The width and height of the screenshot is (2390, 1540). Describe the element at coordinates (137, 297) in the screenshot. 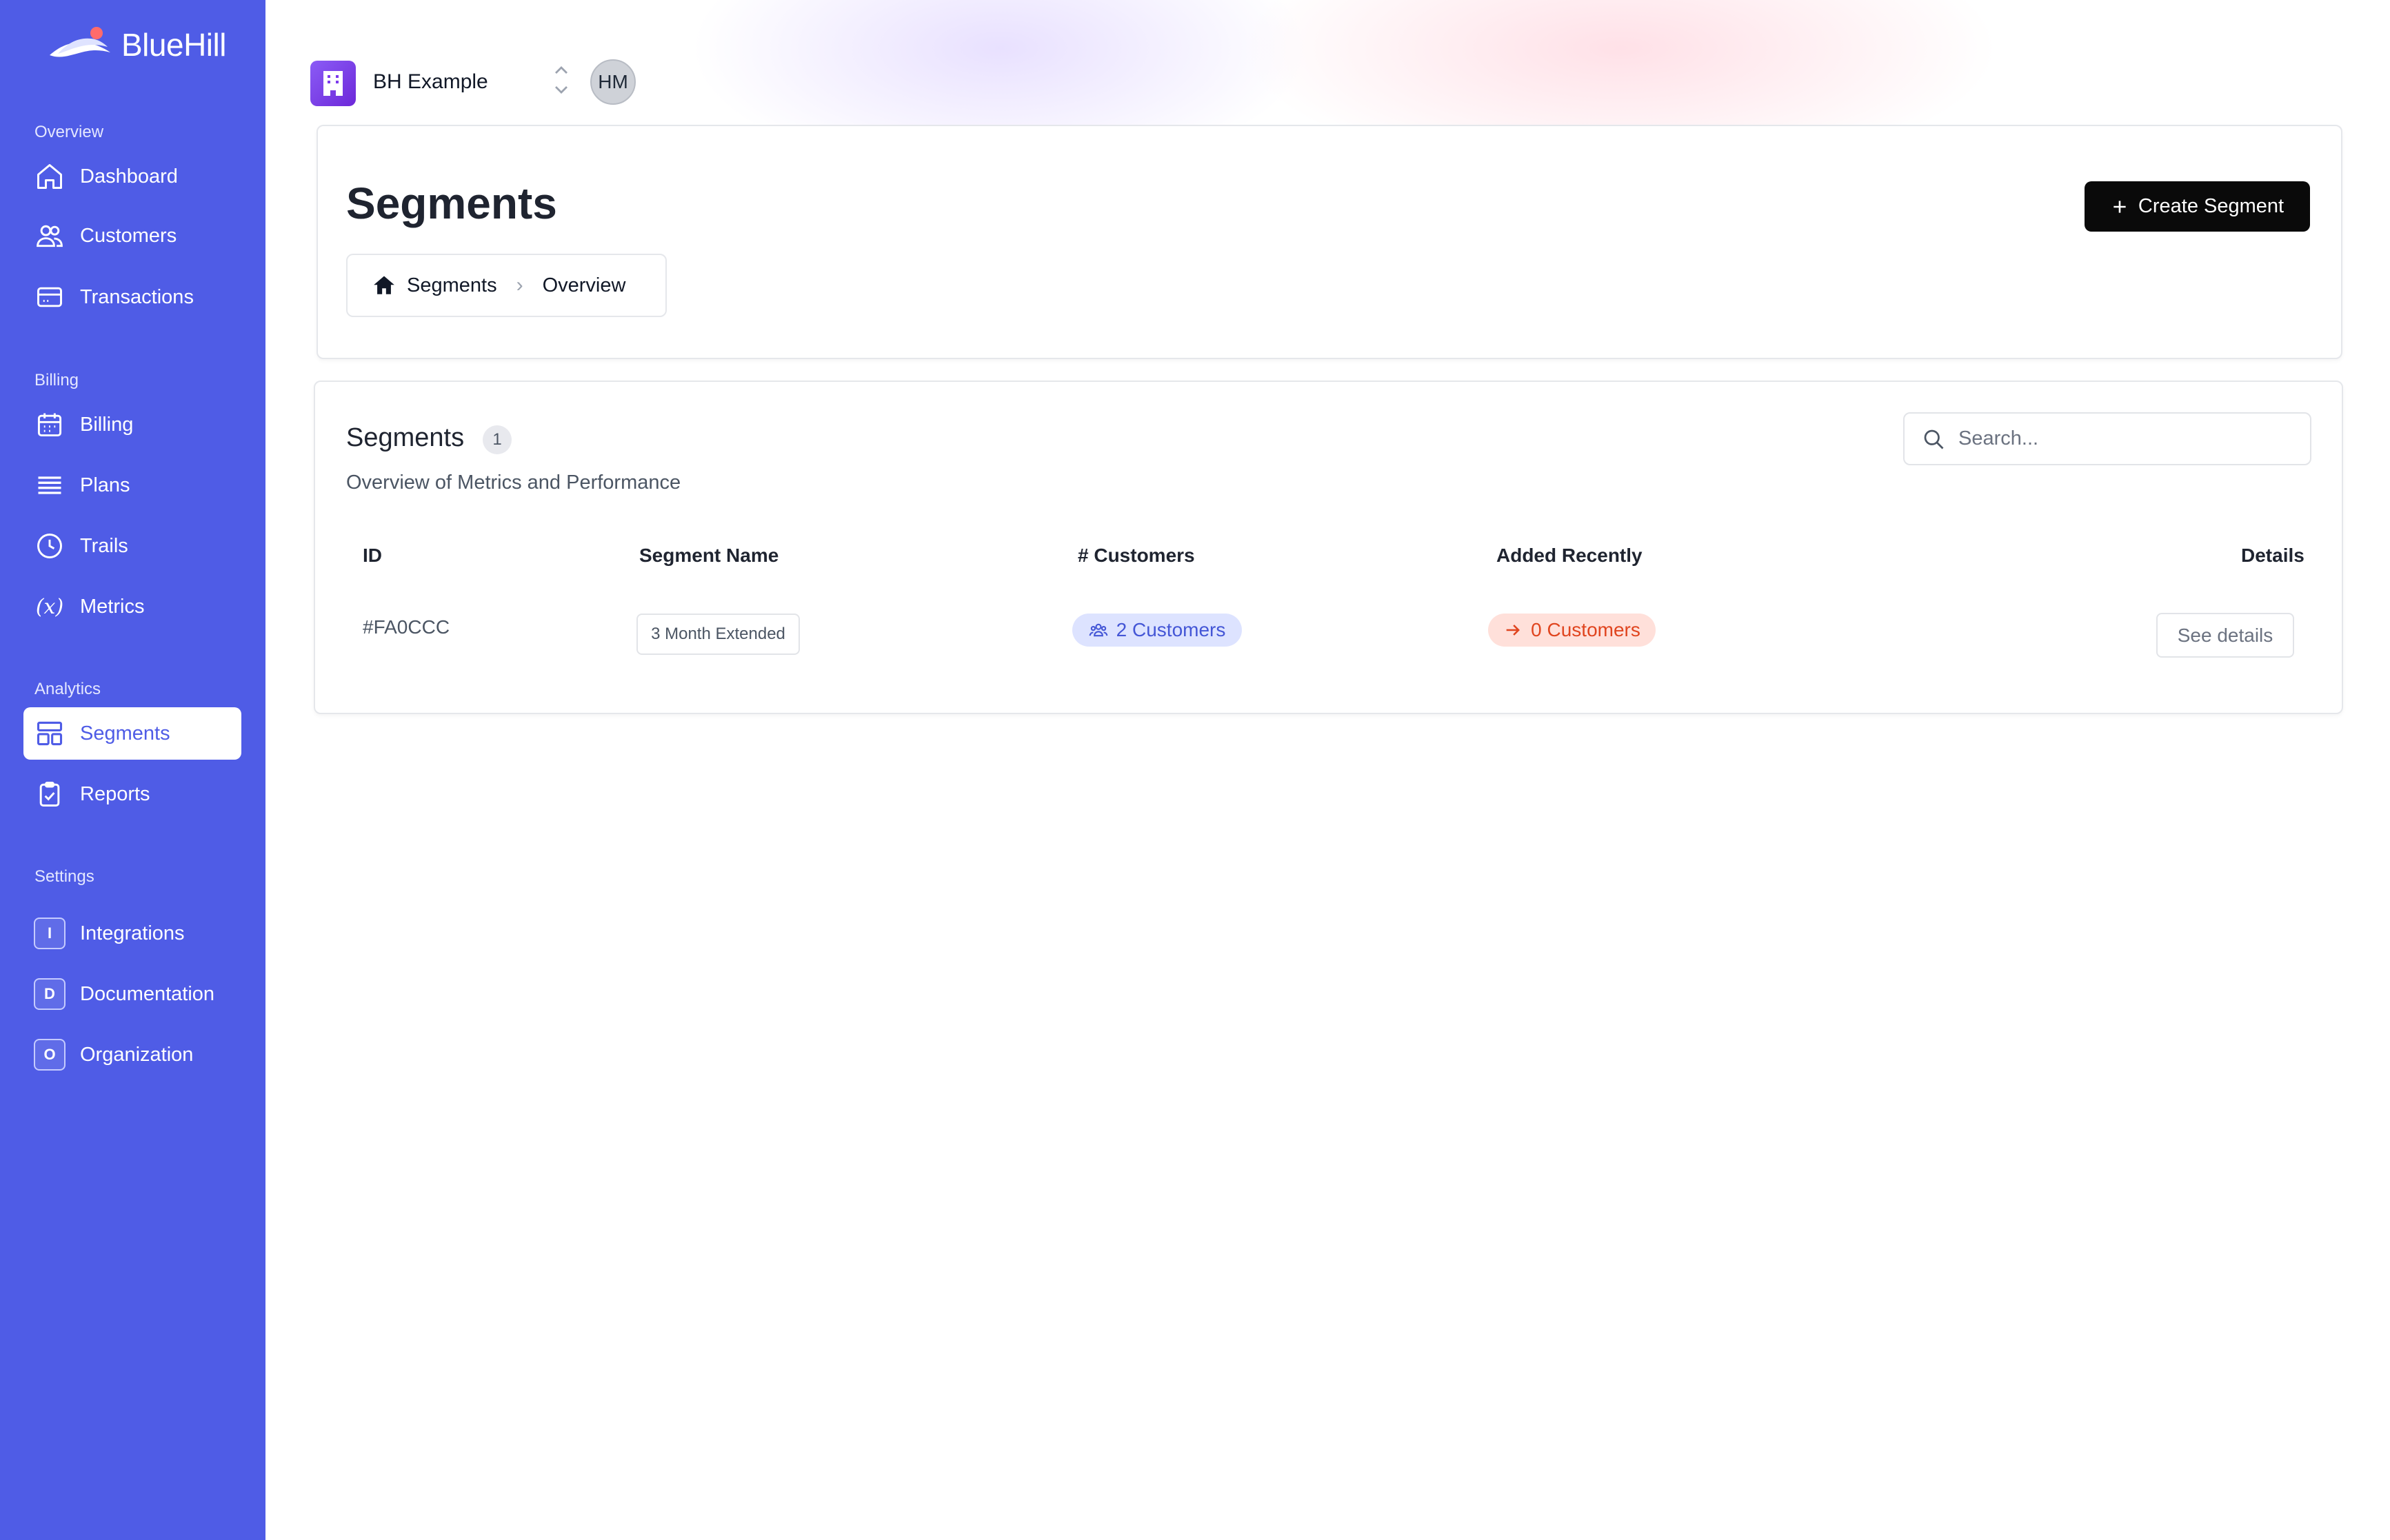

I see `sidebar-item-label: Transactions` at that location.